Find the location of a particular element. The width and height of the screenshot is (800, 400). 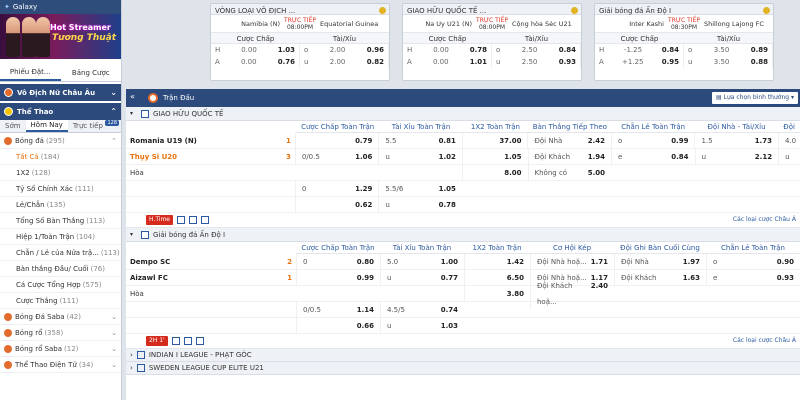

sidebar-market-10: Cược Thắng (111) is located at coordinates (60, 301).